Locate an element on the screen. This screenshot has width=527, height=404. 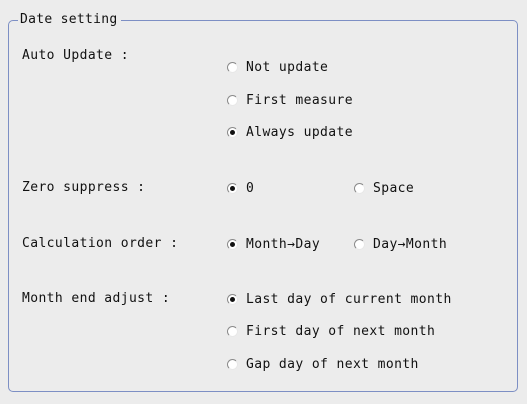
calculation-order-label: Calculation order : is located at coordinates (100, 243).